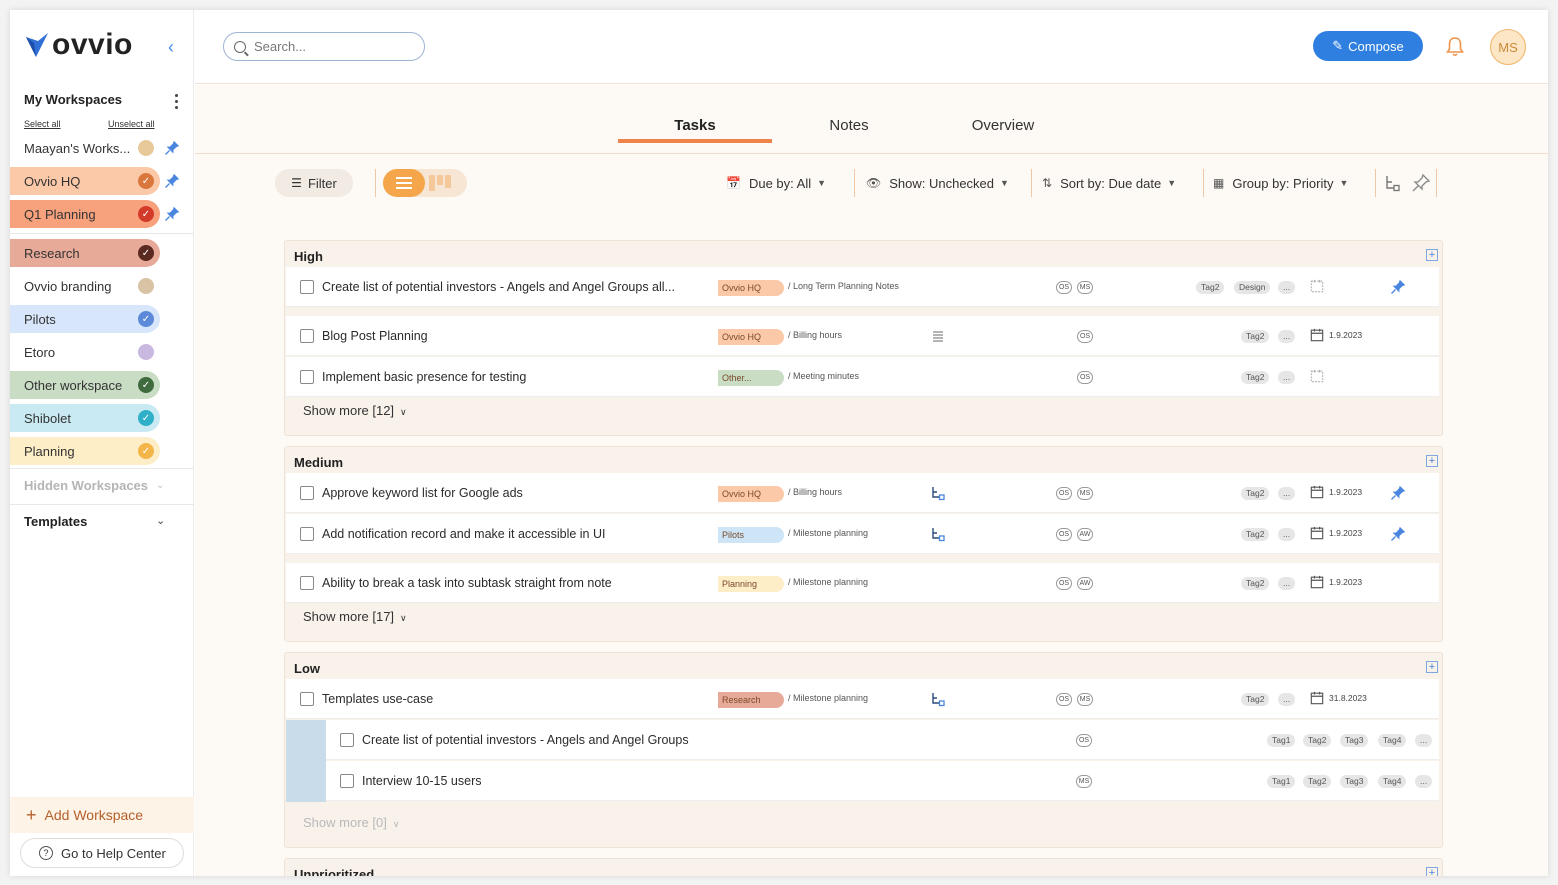 Image resolution: width=1558 pixels, height=885 pixels. What do you see at coordinates (42, 124) in the screenshot?
I see `select-all-link: Select all` at bounding box center [42, 124].